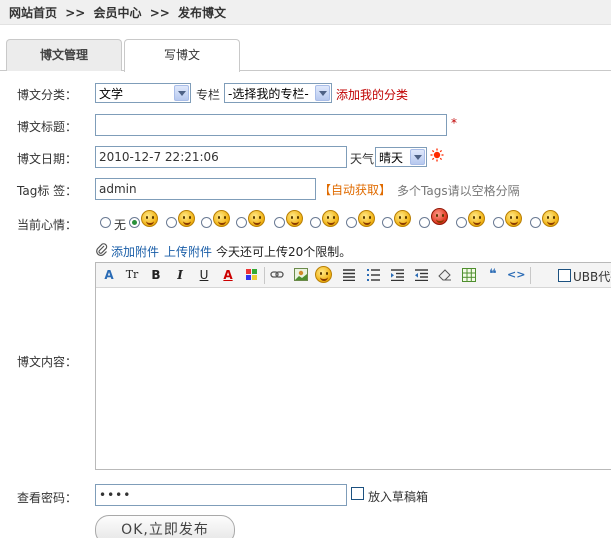  What do you see at coordinates (277, 275) in the screenshot?
I see `link-icon` at bounding box center [277, 275].